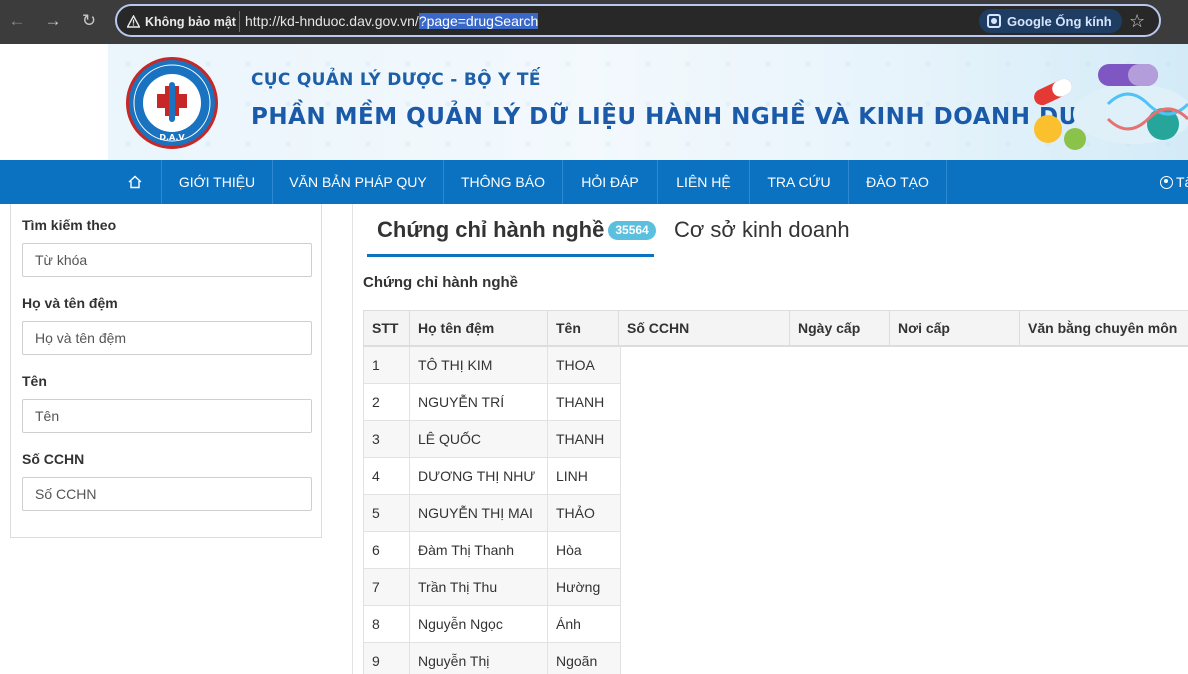  I want to click on logo-ring: D.A.V, so click(172, 103).